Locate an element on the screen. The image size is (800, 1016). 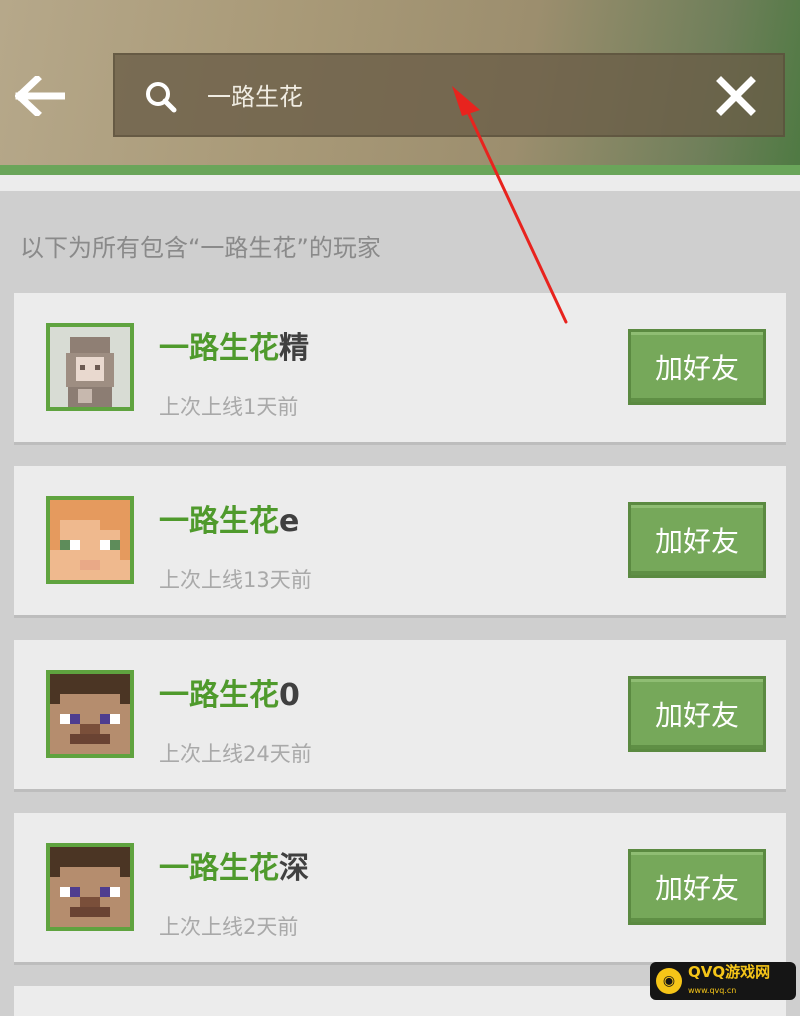
player-name: 一路生花0 is located at coordinates (229, 695).